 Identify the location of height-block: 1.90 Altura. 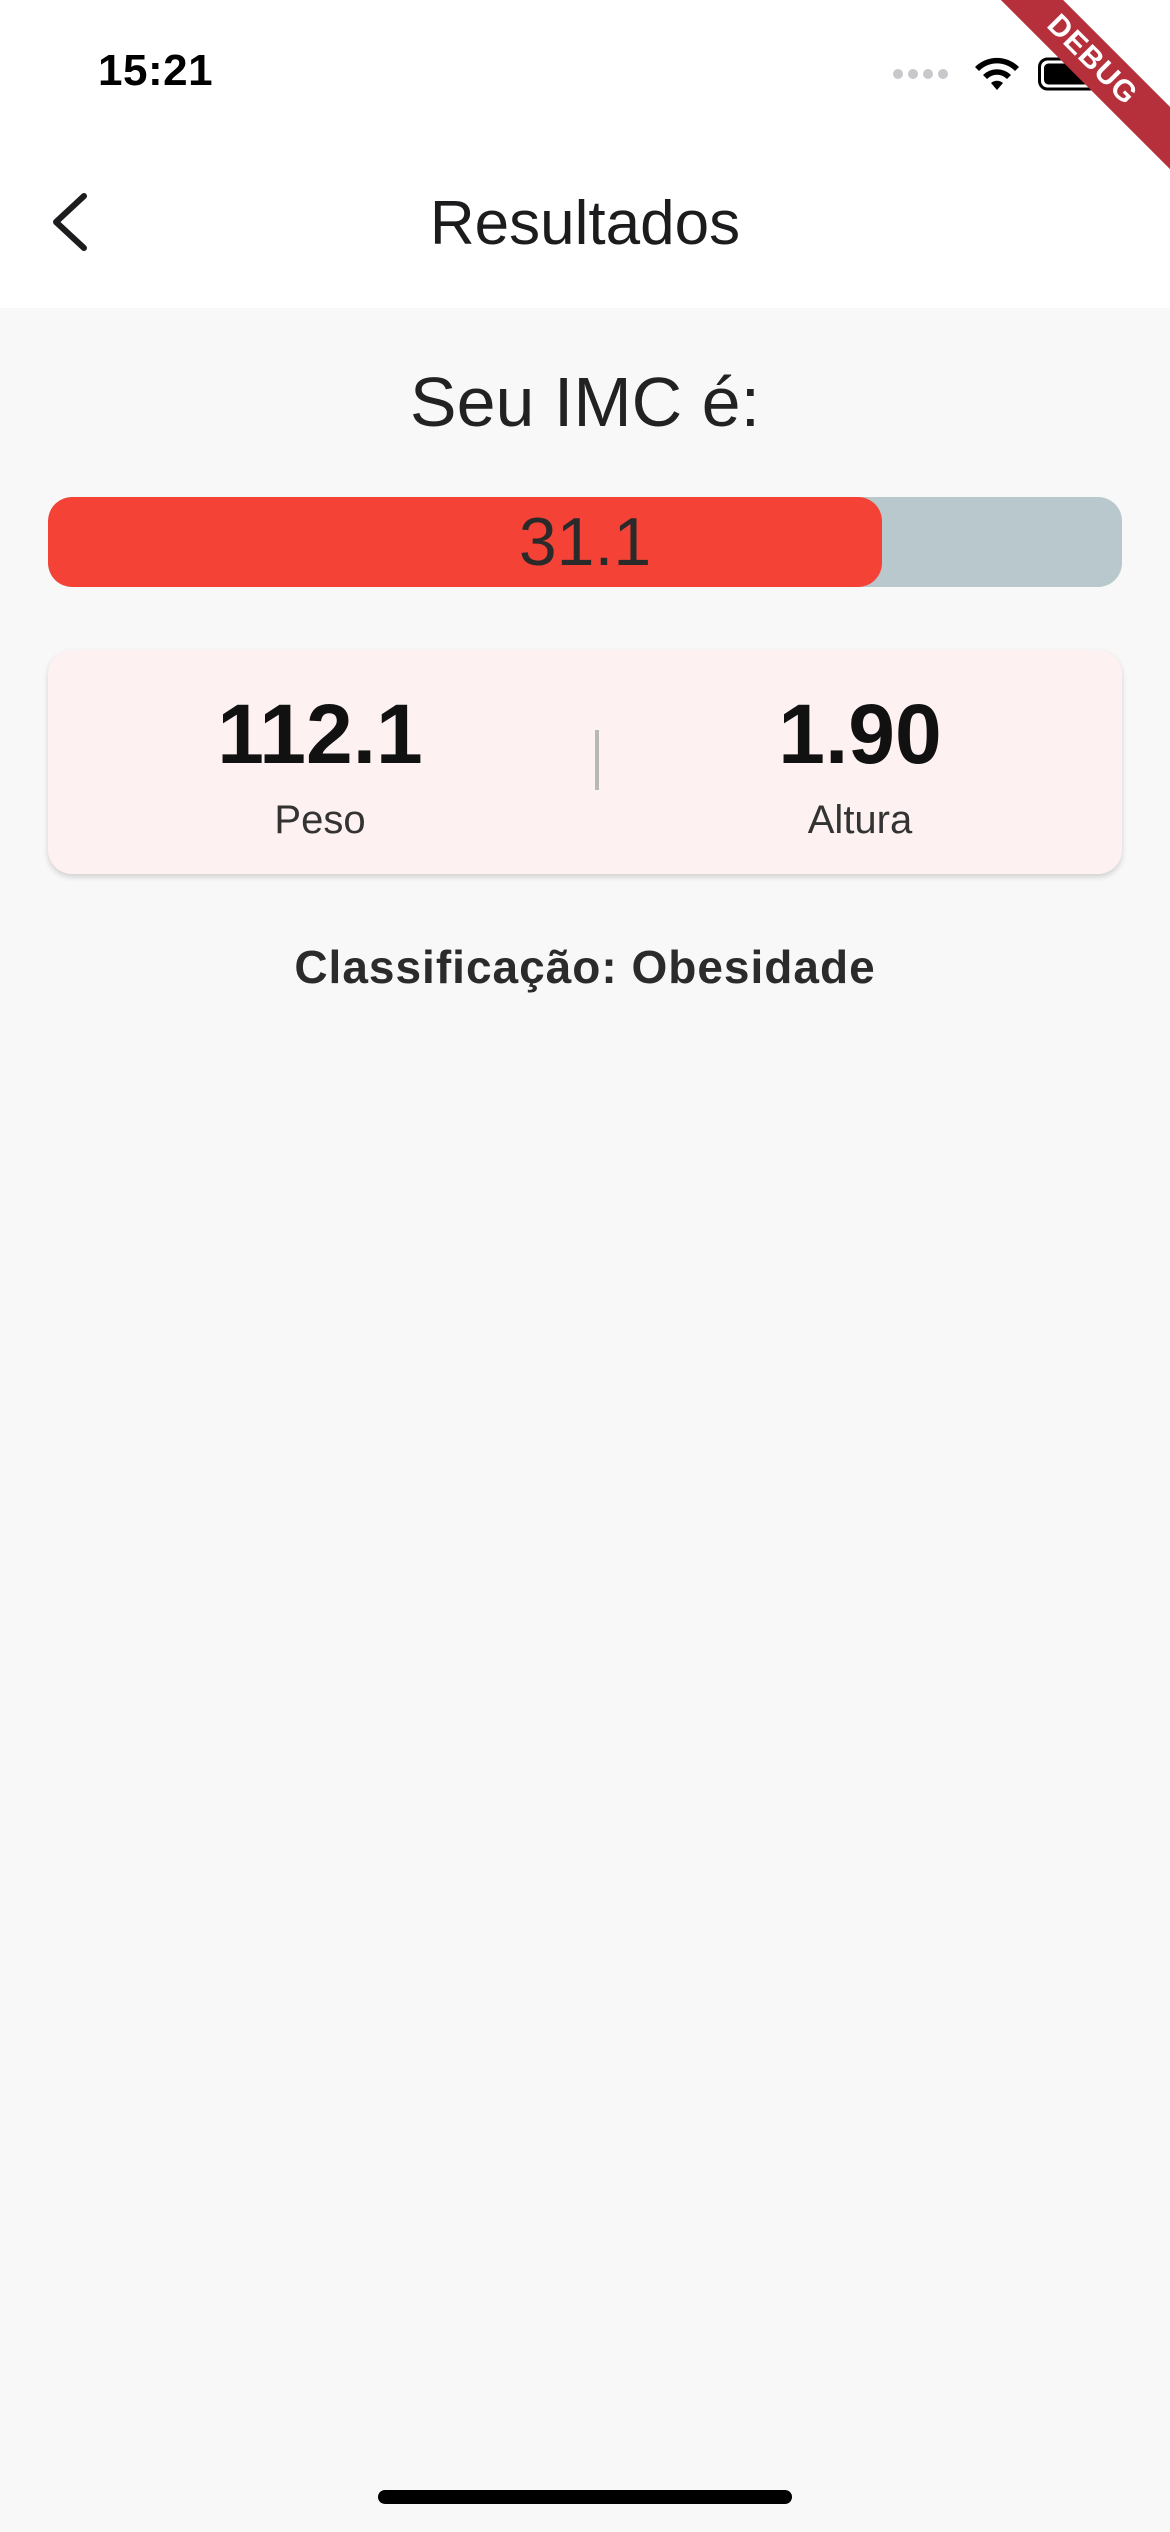
(860, 764).